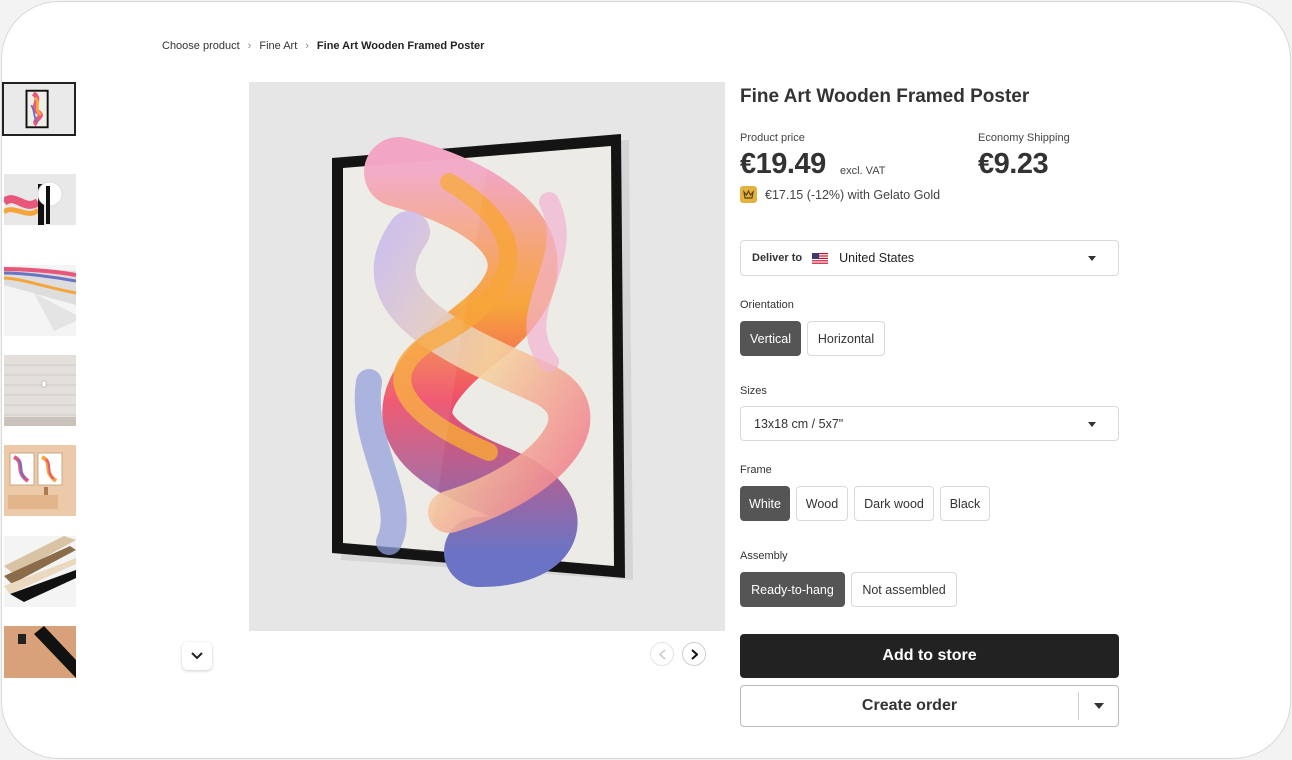 Image resolution: width=1292 pixels, height=760 pixels. I want to click on frame-label: Frame, so click(756, 470).